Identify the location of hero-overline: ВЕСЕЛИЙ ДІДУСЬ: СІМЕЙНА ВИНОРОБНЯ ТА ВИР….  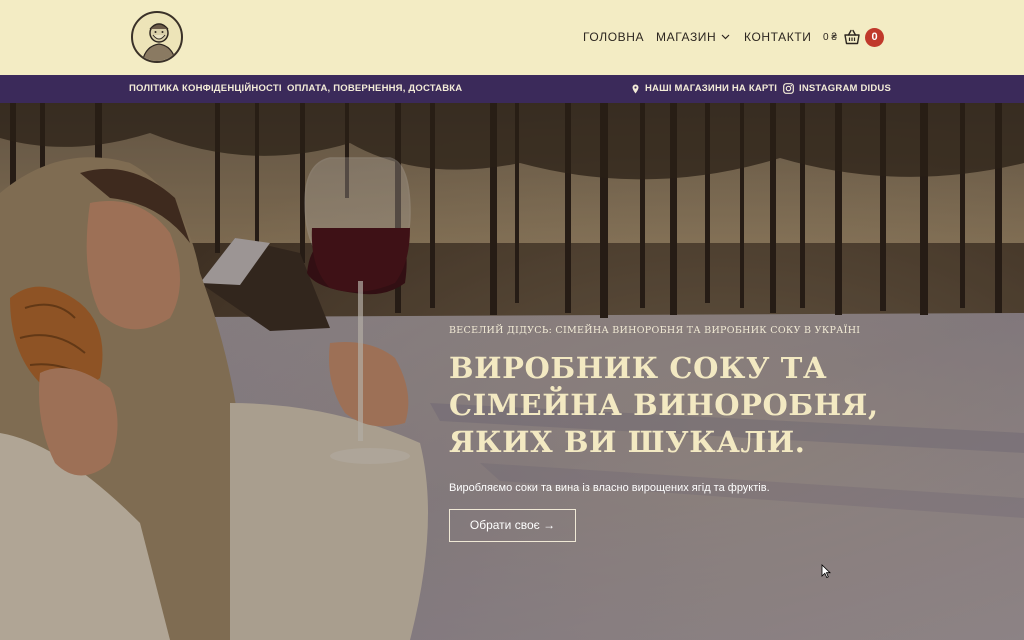
(655, 330).